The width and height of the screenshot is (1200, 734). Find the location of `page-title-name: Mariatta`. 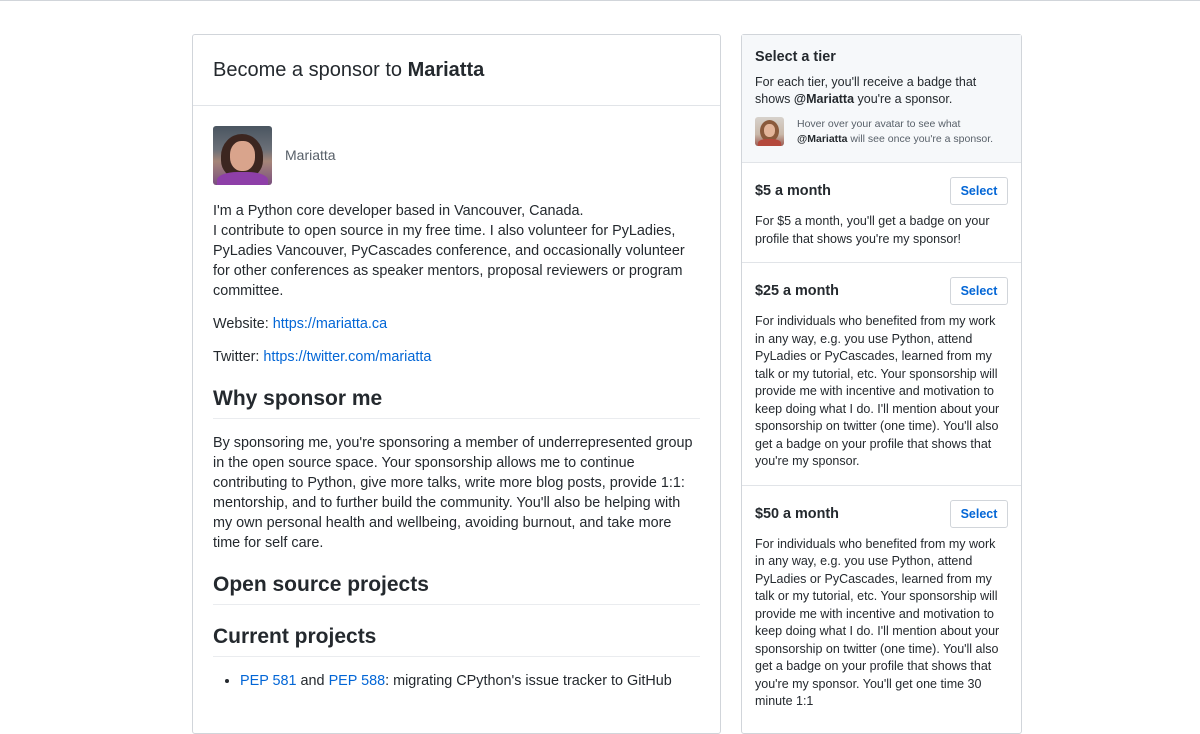

page-title-name: Mariatta is located at coordinates (446, 69).